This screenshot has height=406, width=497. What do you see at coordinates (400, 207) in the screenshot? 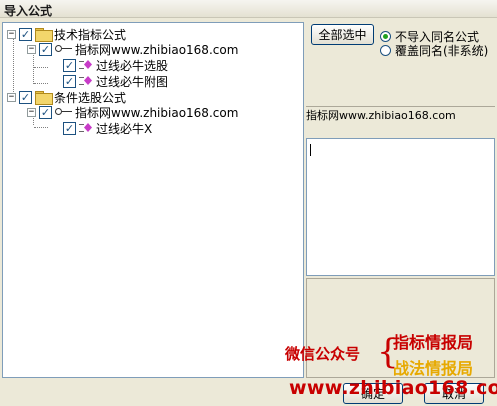
I see `formula-description-box` at bounding box center [400, 207].